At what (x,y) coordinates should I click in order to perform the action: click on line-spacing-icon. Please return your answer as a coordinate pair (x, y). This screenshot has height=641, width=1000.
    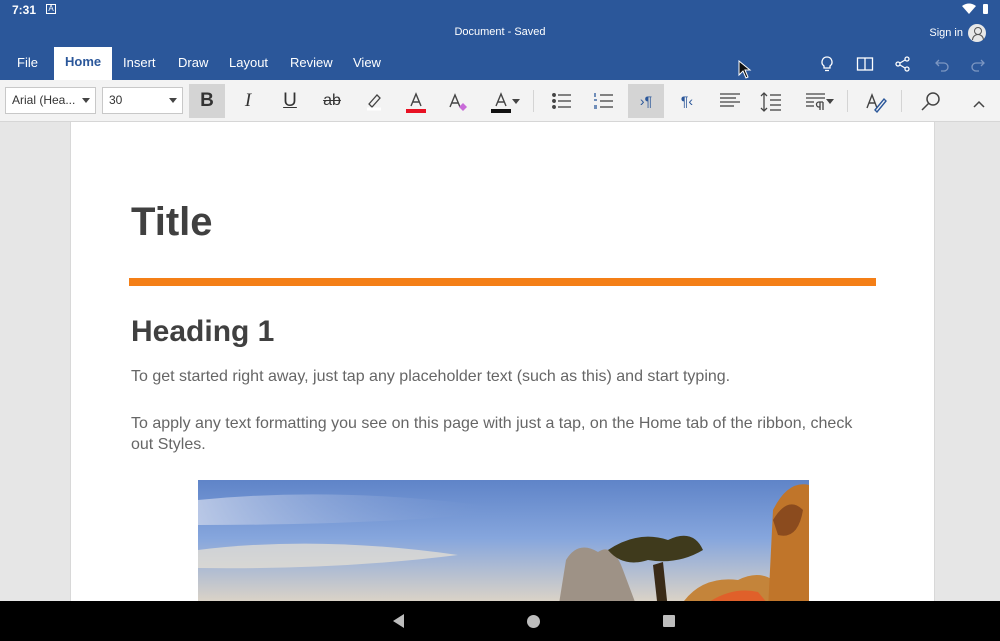
    Looking at the image, I should click on (770, 102).